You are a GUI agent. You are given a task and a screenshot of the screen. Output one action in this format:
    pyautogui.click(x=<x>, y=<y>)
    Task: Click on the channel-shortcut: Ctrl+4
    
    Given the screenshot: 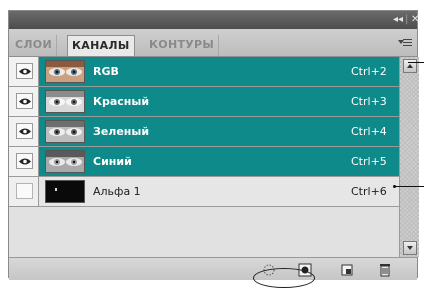 What is the action you would take?
    pyautogui.click(x=369, y=131)
    